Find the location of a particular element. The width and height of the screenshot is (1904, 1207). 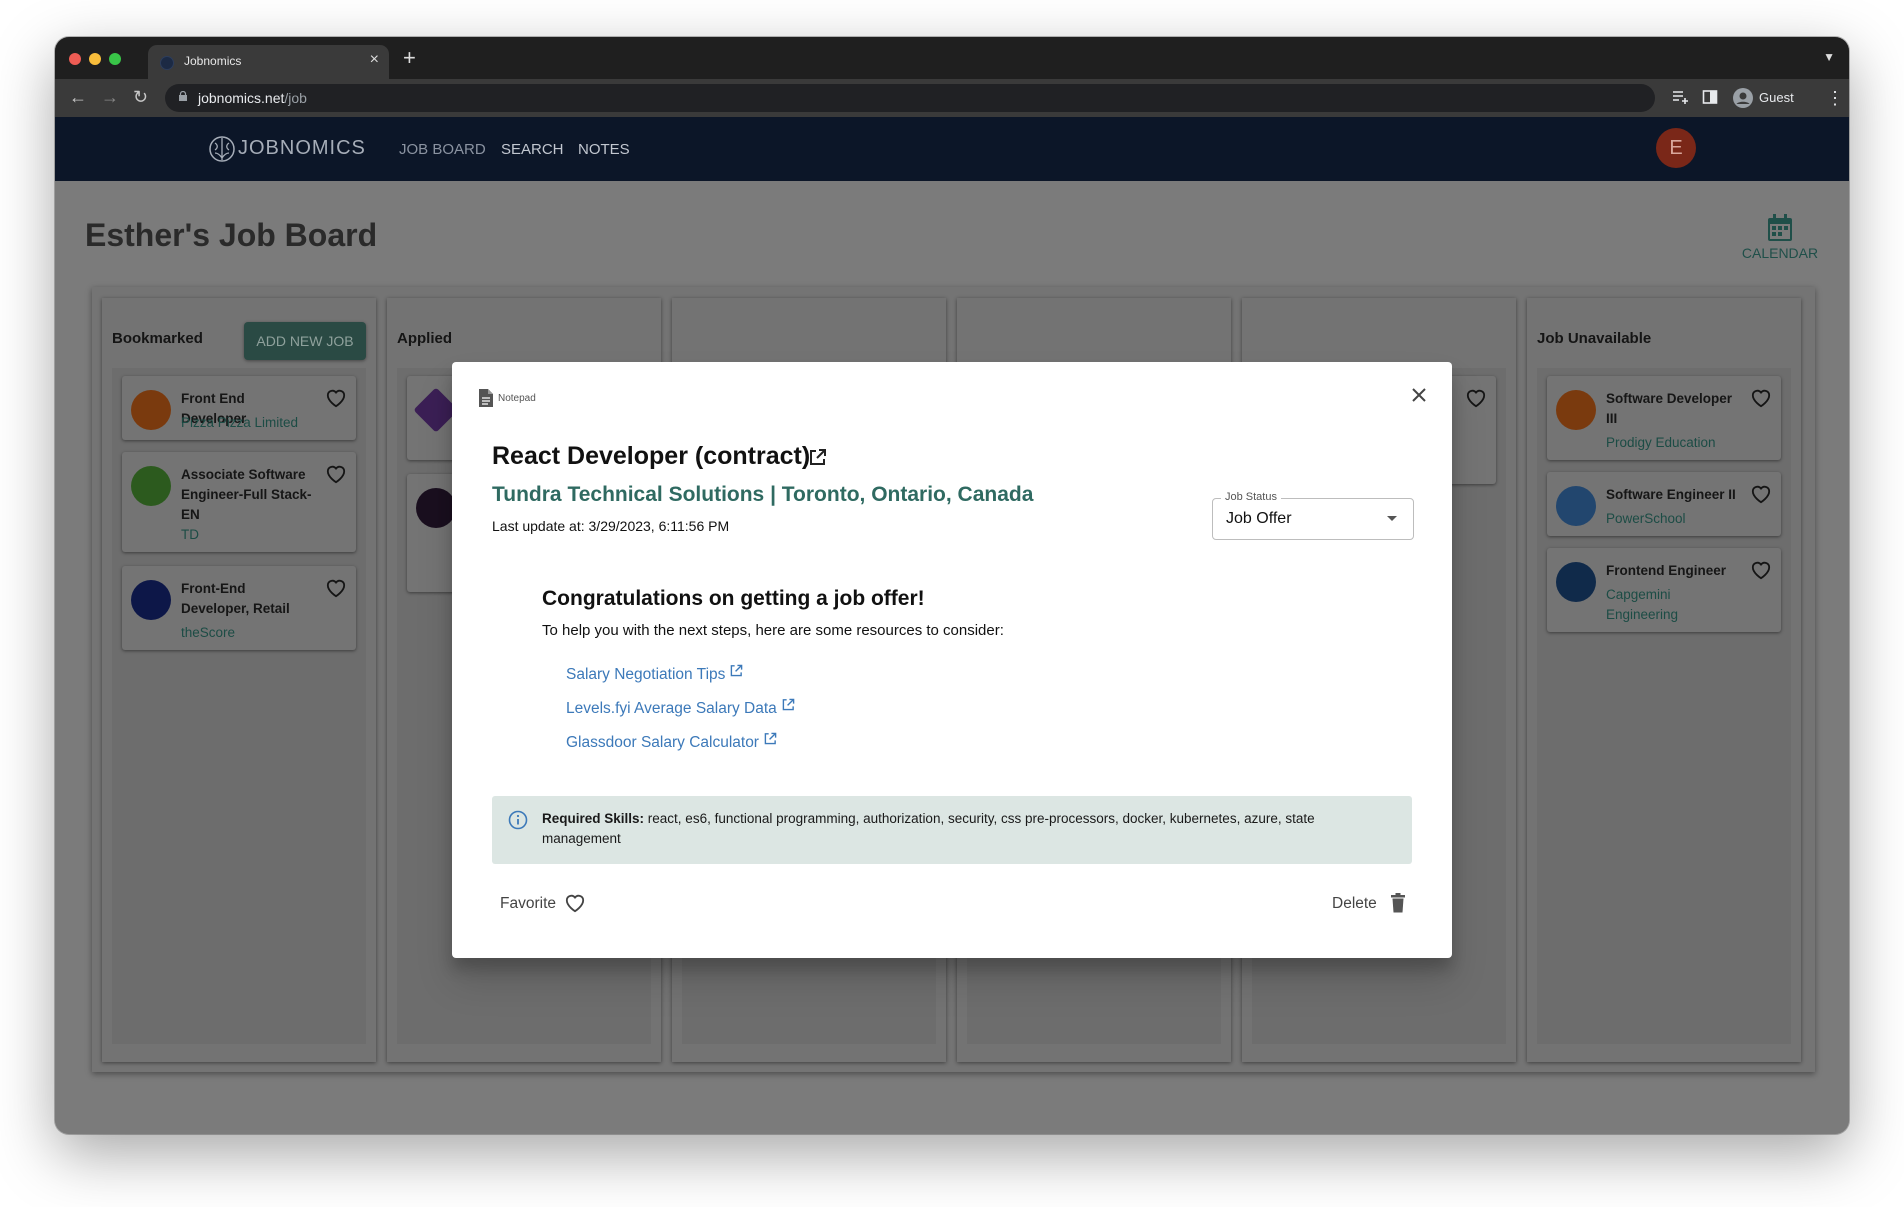

skills-label: Required Skills: is located at coordinates (593, 818).